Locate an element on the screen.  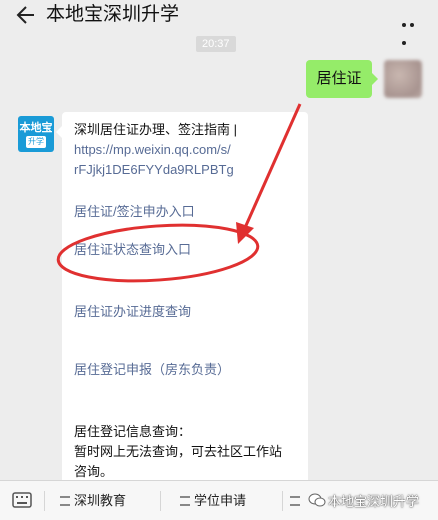
avatar-text-bottom: 升学 is located at coordinates (36, 142).